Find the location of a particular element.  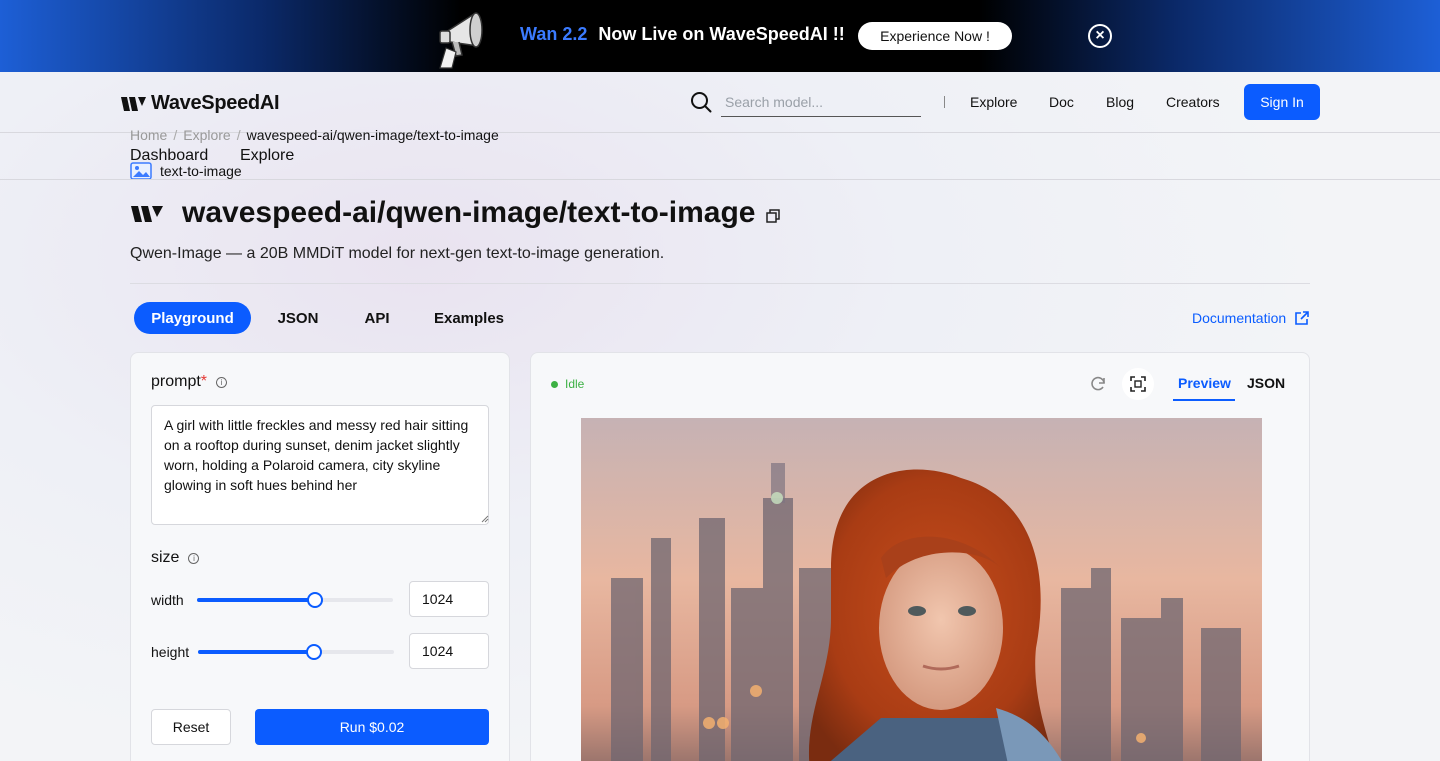

reset-button: Reset is located at coordinates (191, 727).